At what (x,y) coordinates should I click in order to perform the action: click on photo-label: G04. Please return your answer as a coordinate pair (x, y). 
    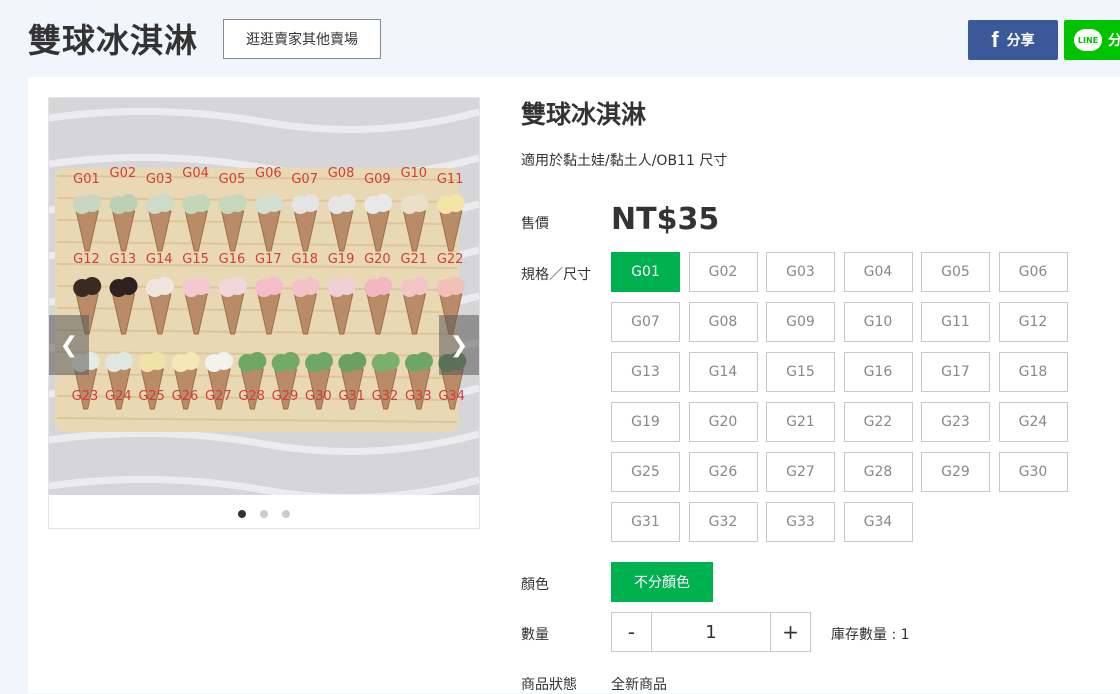
    Looking at the image, I should click on (195, 173).